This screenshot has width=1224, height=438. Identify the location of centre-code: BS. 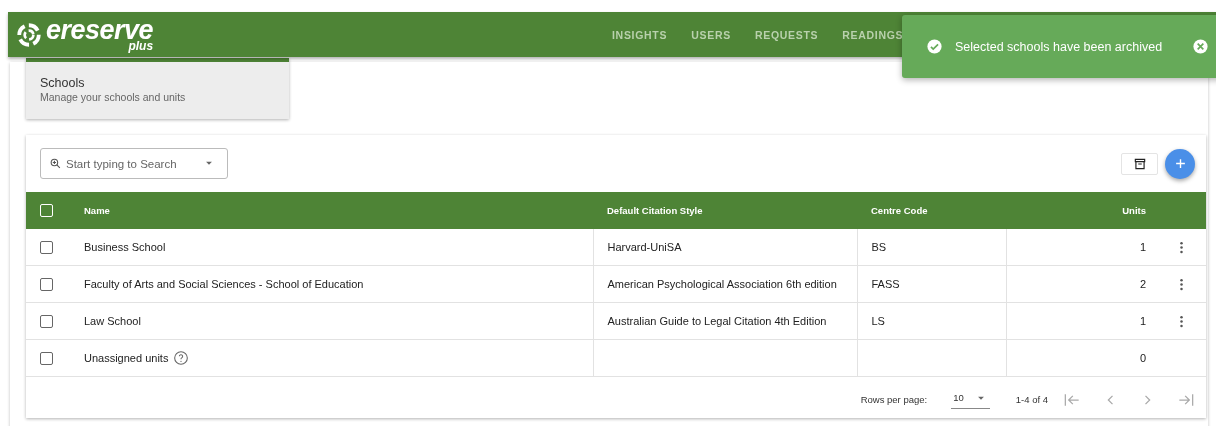
(879, 247).